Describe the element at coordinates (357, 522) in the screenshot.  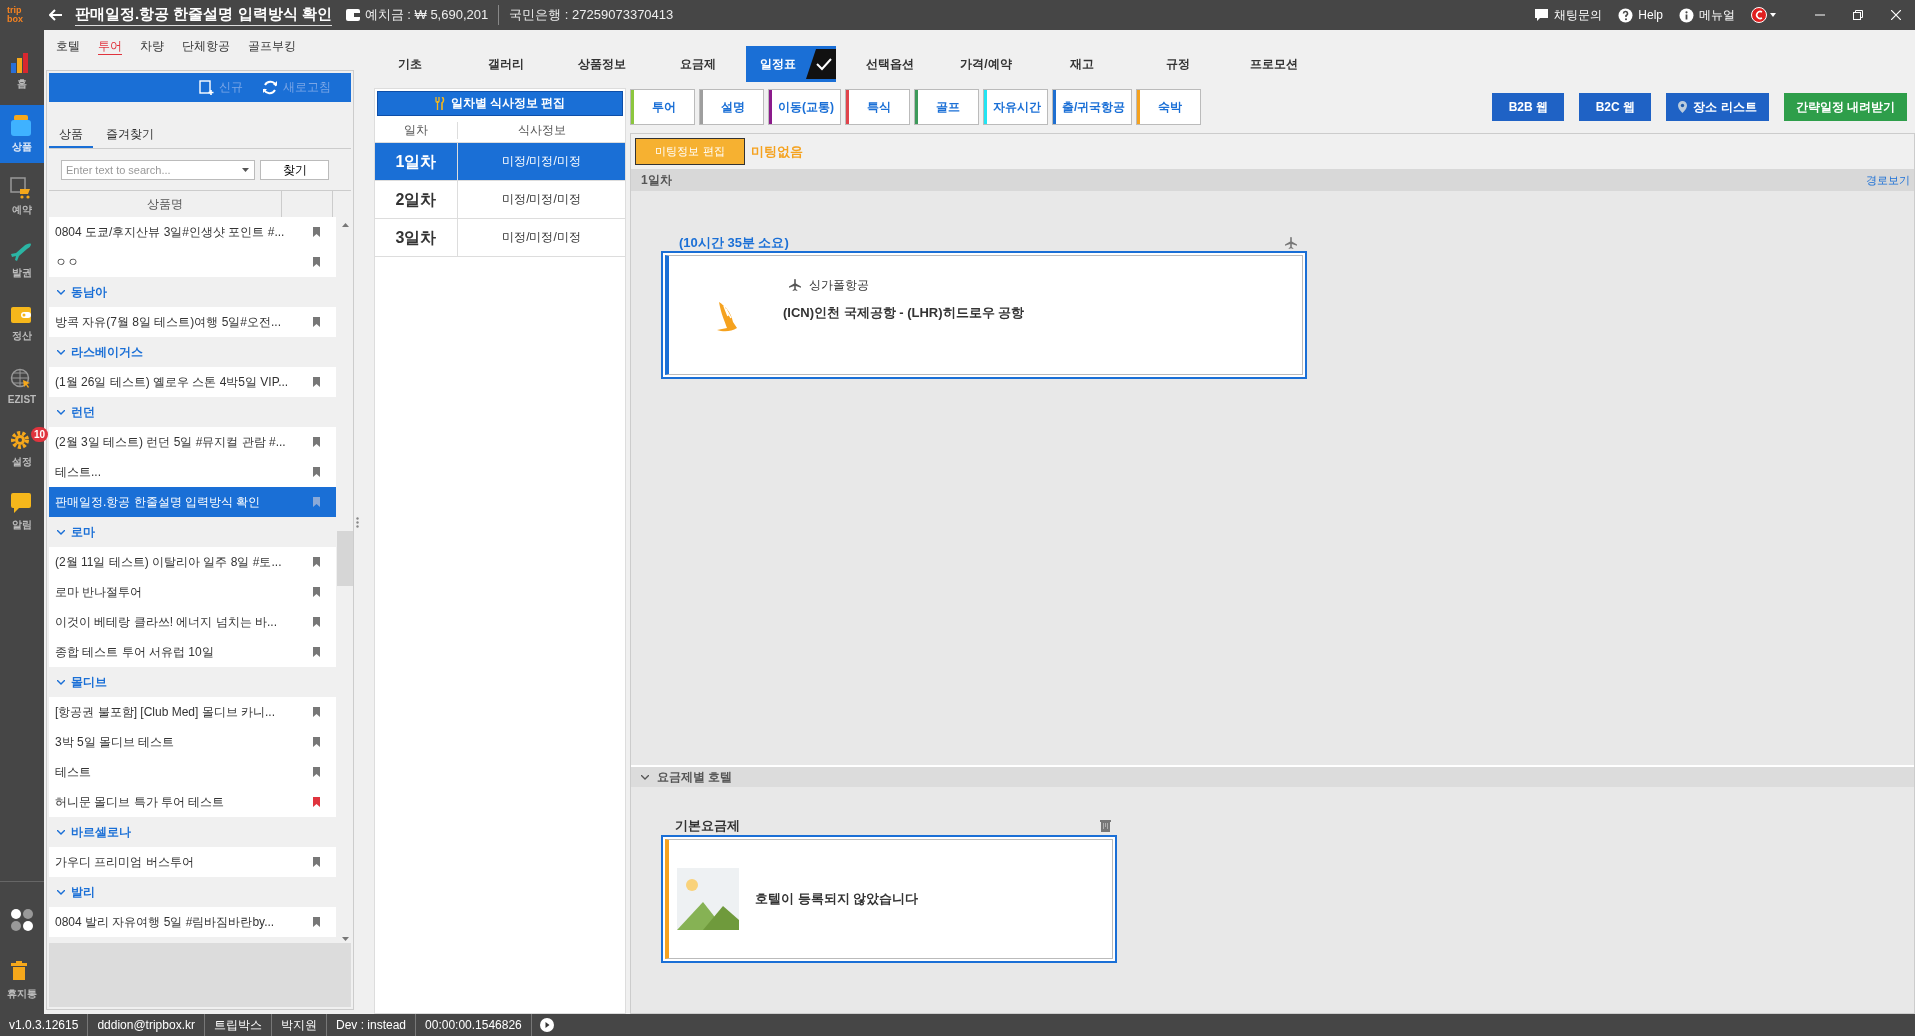
I see `splitter-handle-icon` at that location.